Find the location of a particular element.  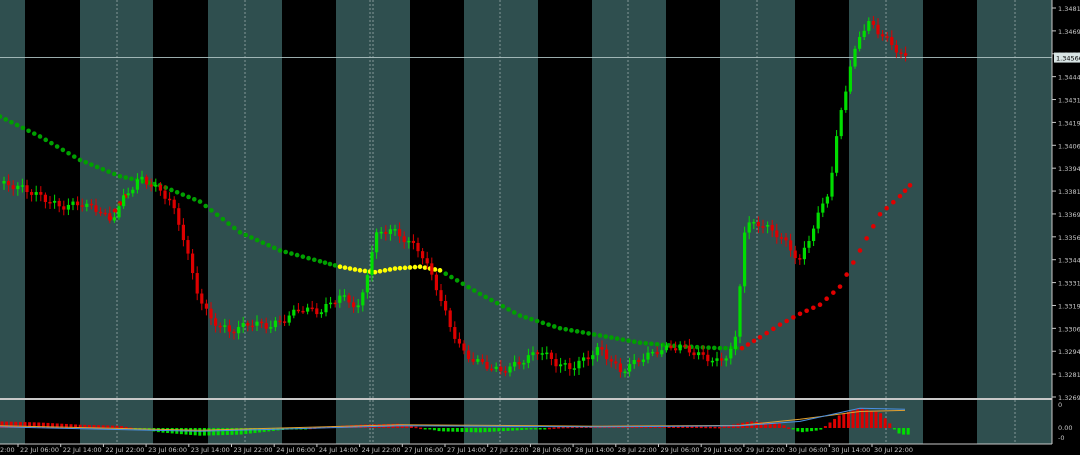

time-tick-label: 22 Jul 06:00 is located at coordinates (39, 450).